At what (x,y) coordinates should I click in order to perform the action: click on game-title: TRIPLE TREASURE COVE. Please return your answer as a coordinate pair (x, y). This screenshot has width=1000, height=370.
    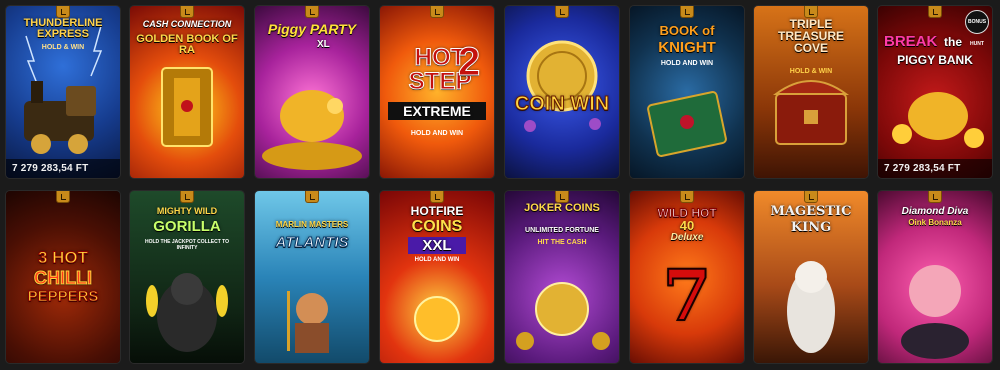
    Looking at the image, I should click on (810, 36).